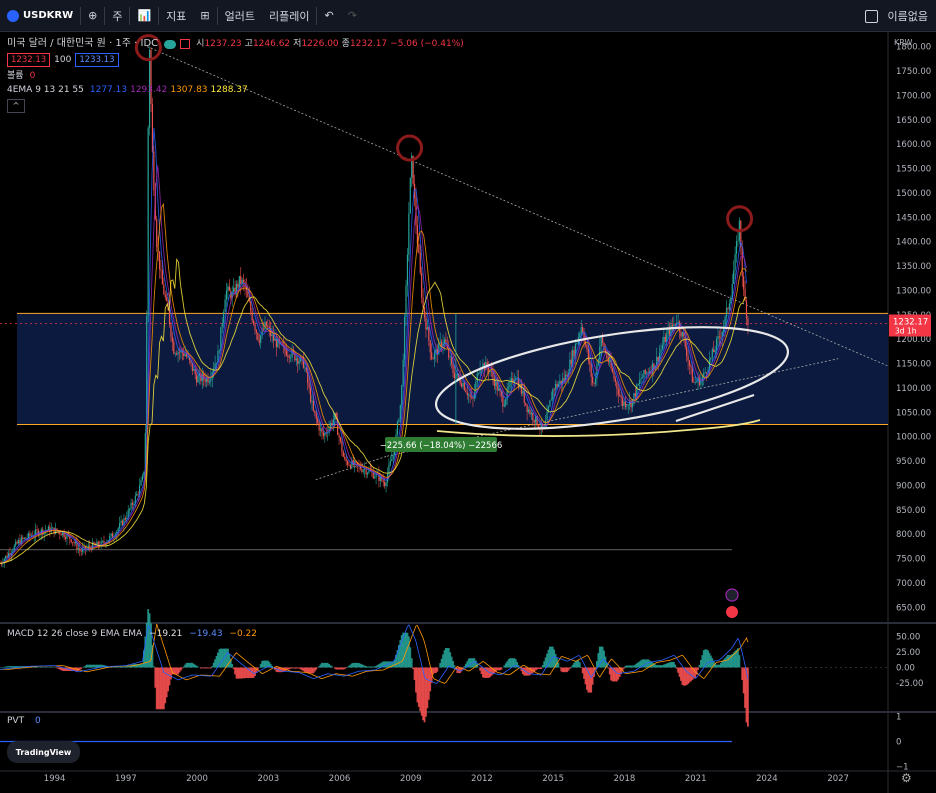 The width and height of the screenshot is (936, 793). Describe the element at coordinates (176, 16) in the screenshot. I see `indicators-button: 지표` at that location.